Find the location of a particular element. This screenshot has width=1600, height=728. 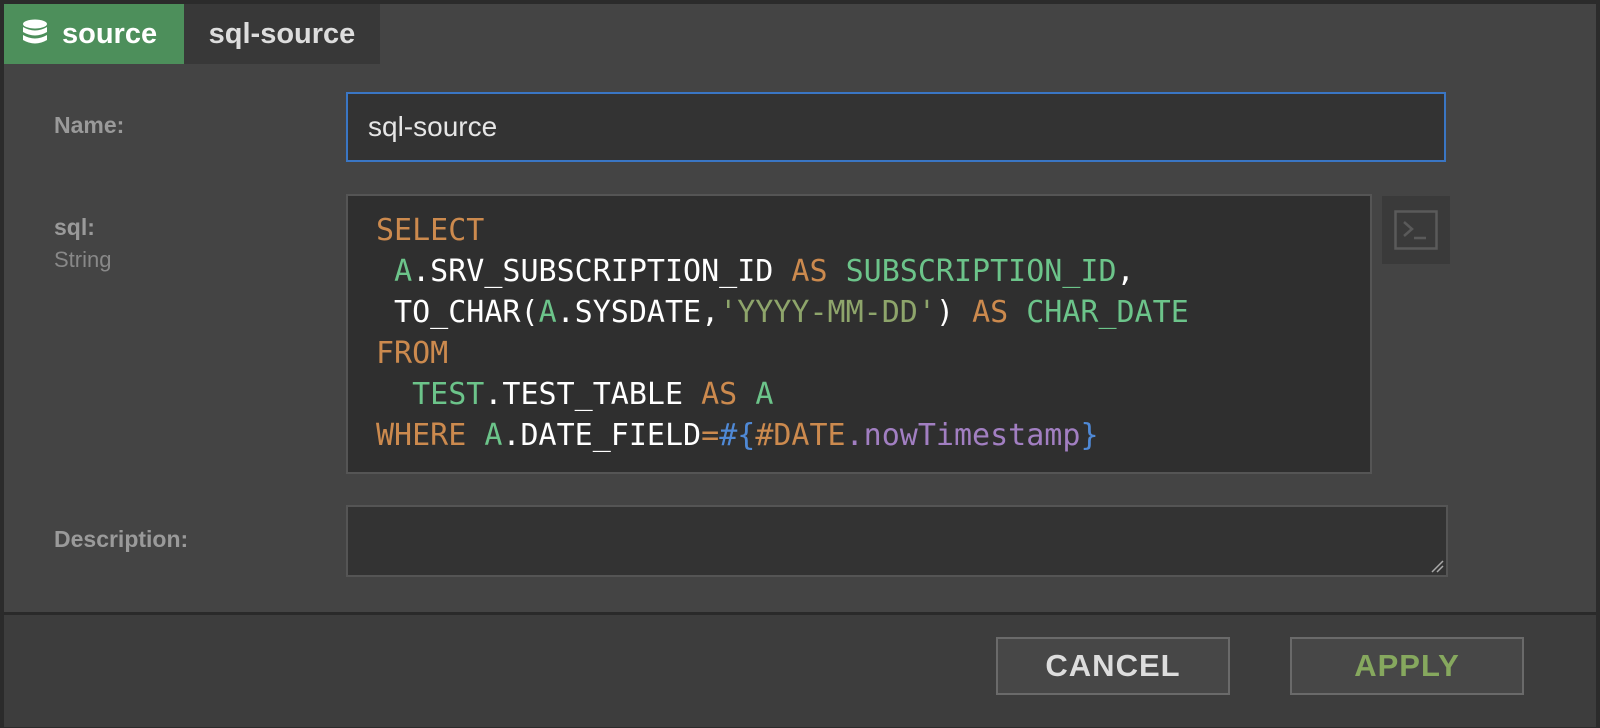

sql-token: 'YYYY-MM-DD' is located at coordinates (827, 312).